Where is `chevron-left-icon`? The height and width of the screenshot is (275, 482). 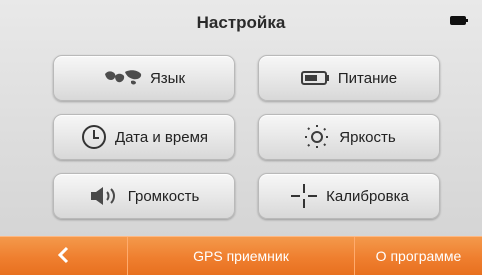 chevron-left-icon is located at coordinates (64, 256).